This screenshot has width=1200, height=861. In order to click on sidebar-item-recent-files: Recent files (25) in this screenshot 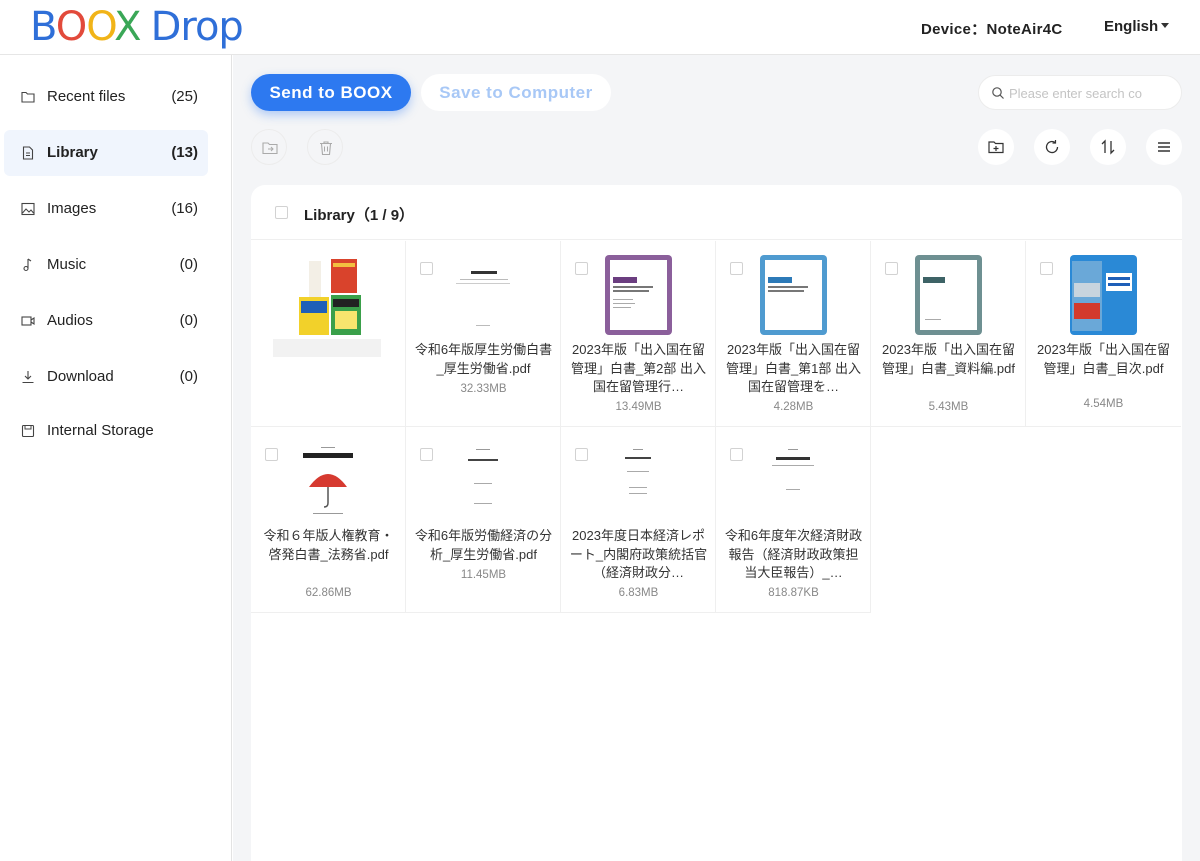, I will do `click(106, 97)`.